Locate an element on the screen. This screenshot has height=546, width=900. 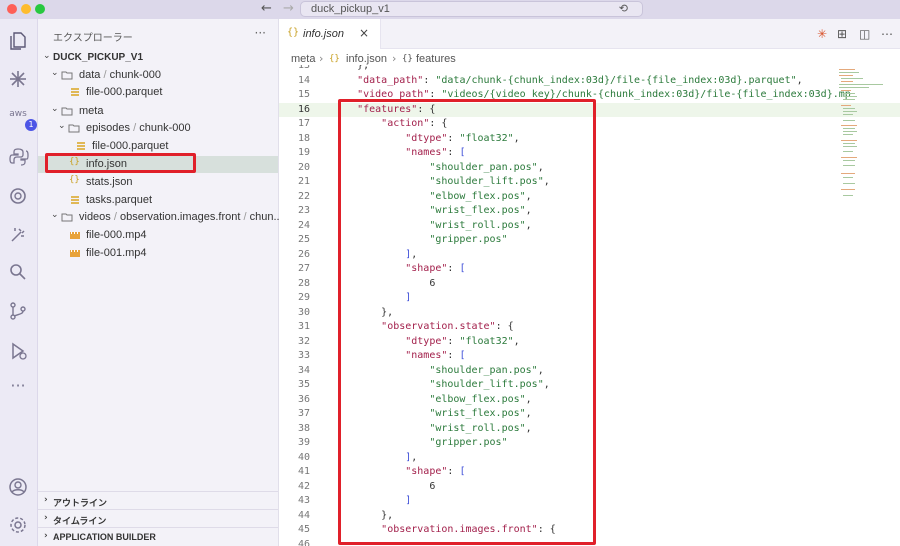
folder-name: data is located at coordinates (90, 75).